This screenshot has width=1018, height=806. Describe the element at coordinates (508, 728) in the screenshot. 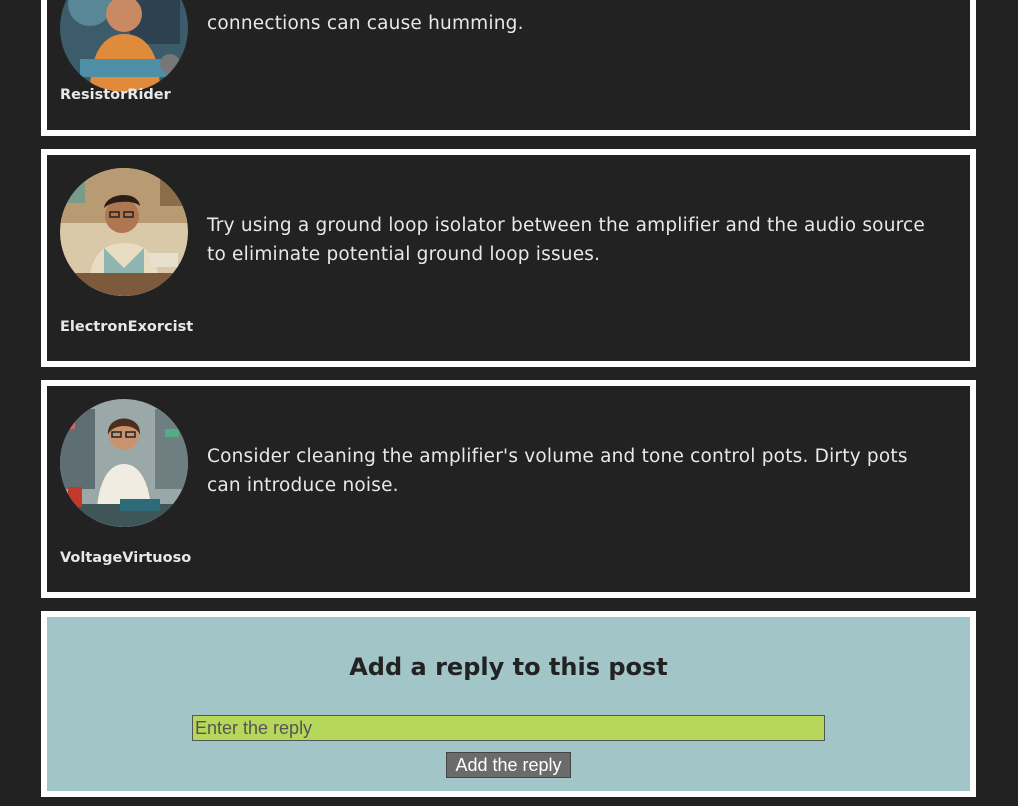

I see `reply-input` at that location.